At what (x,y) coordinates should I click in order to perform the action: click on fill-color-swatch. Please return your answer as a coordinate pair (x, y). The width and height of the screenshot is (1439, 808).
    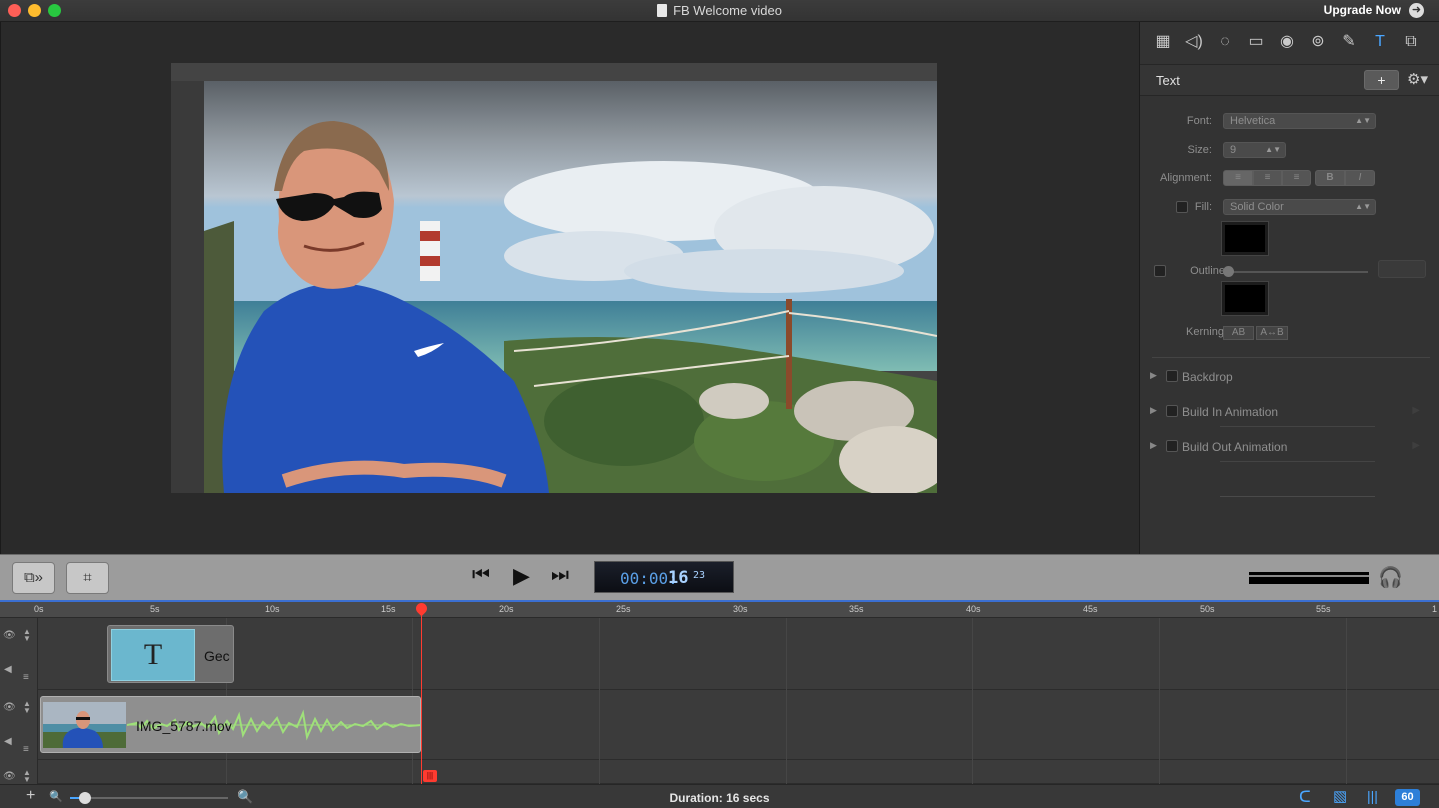
    Looking at the image, I should click on (1245, 238).